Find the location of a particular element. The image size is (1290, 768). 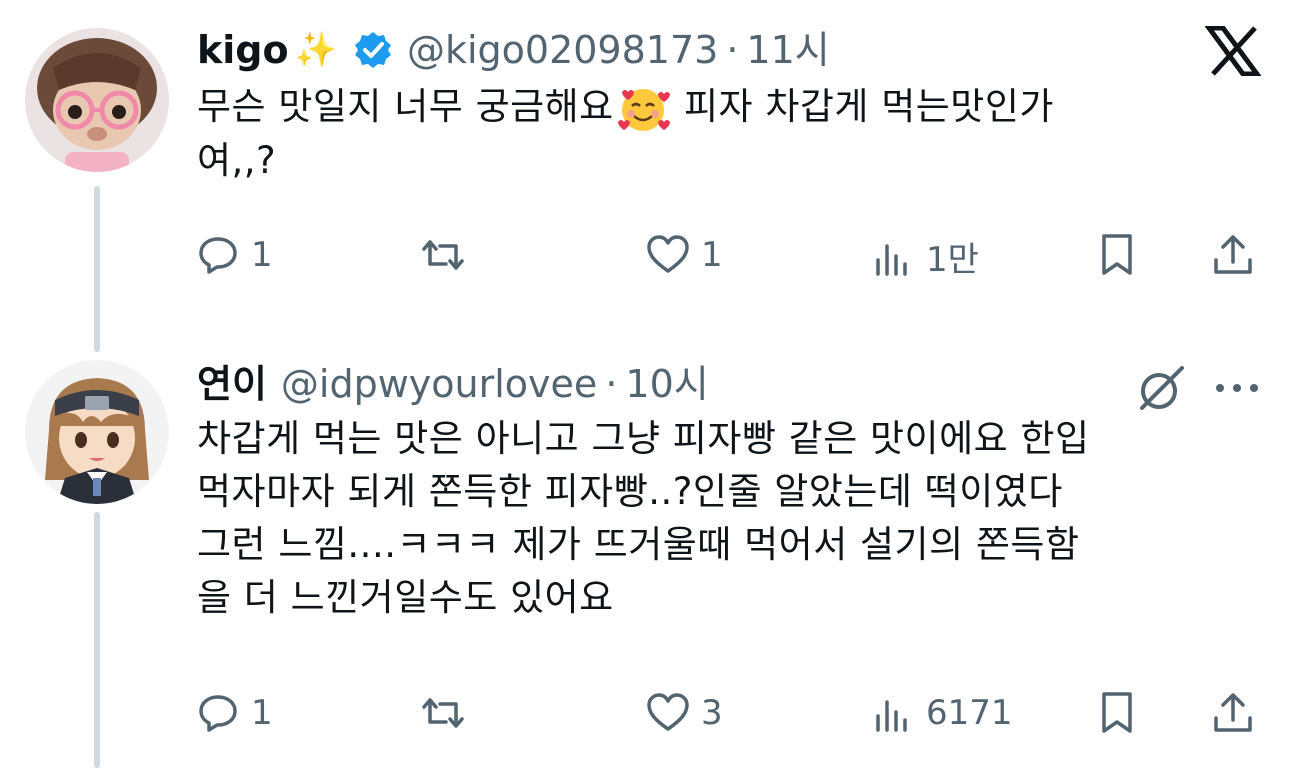

tweet-actions: 1 3 6171 is located at coordinates (645, 718).